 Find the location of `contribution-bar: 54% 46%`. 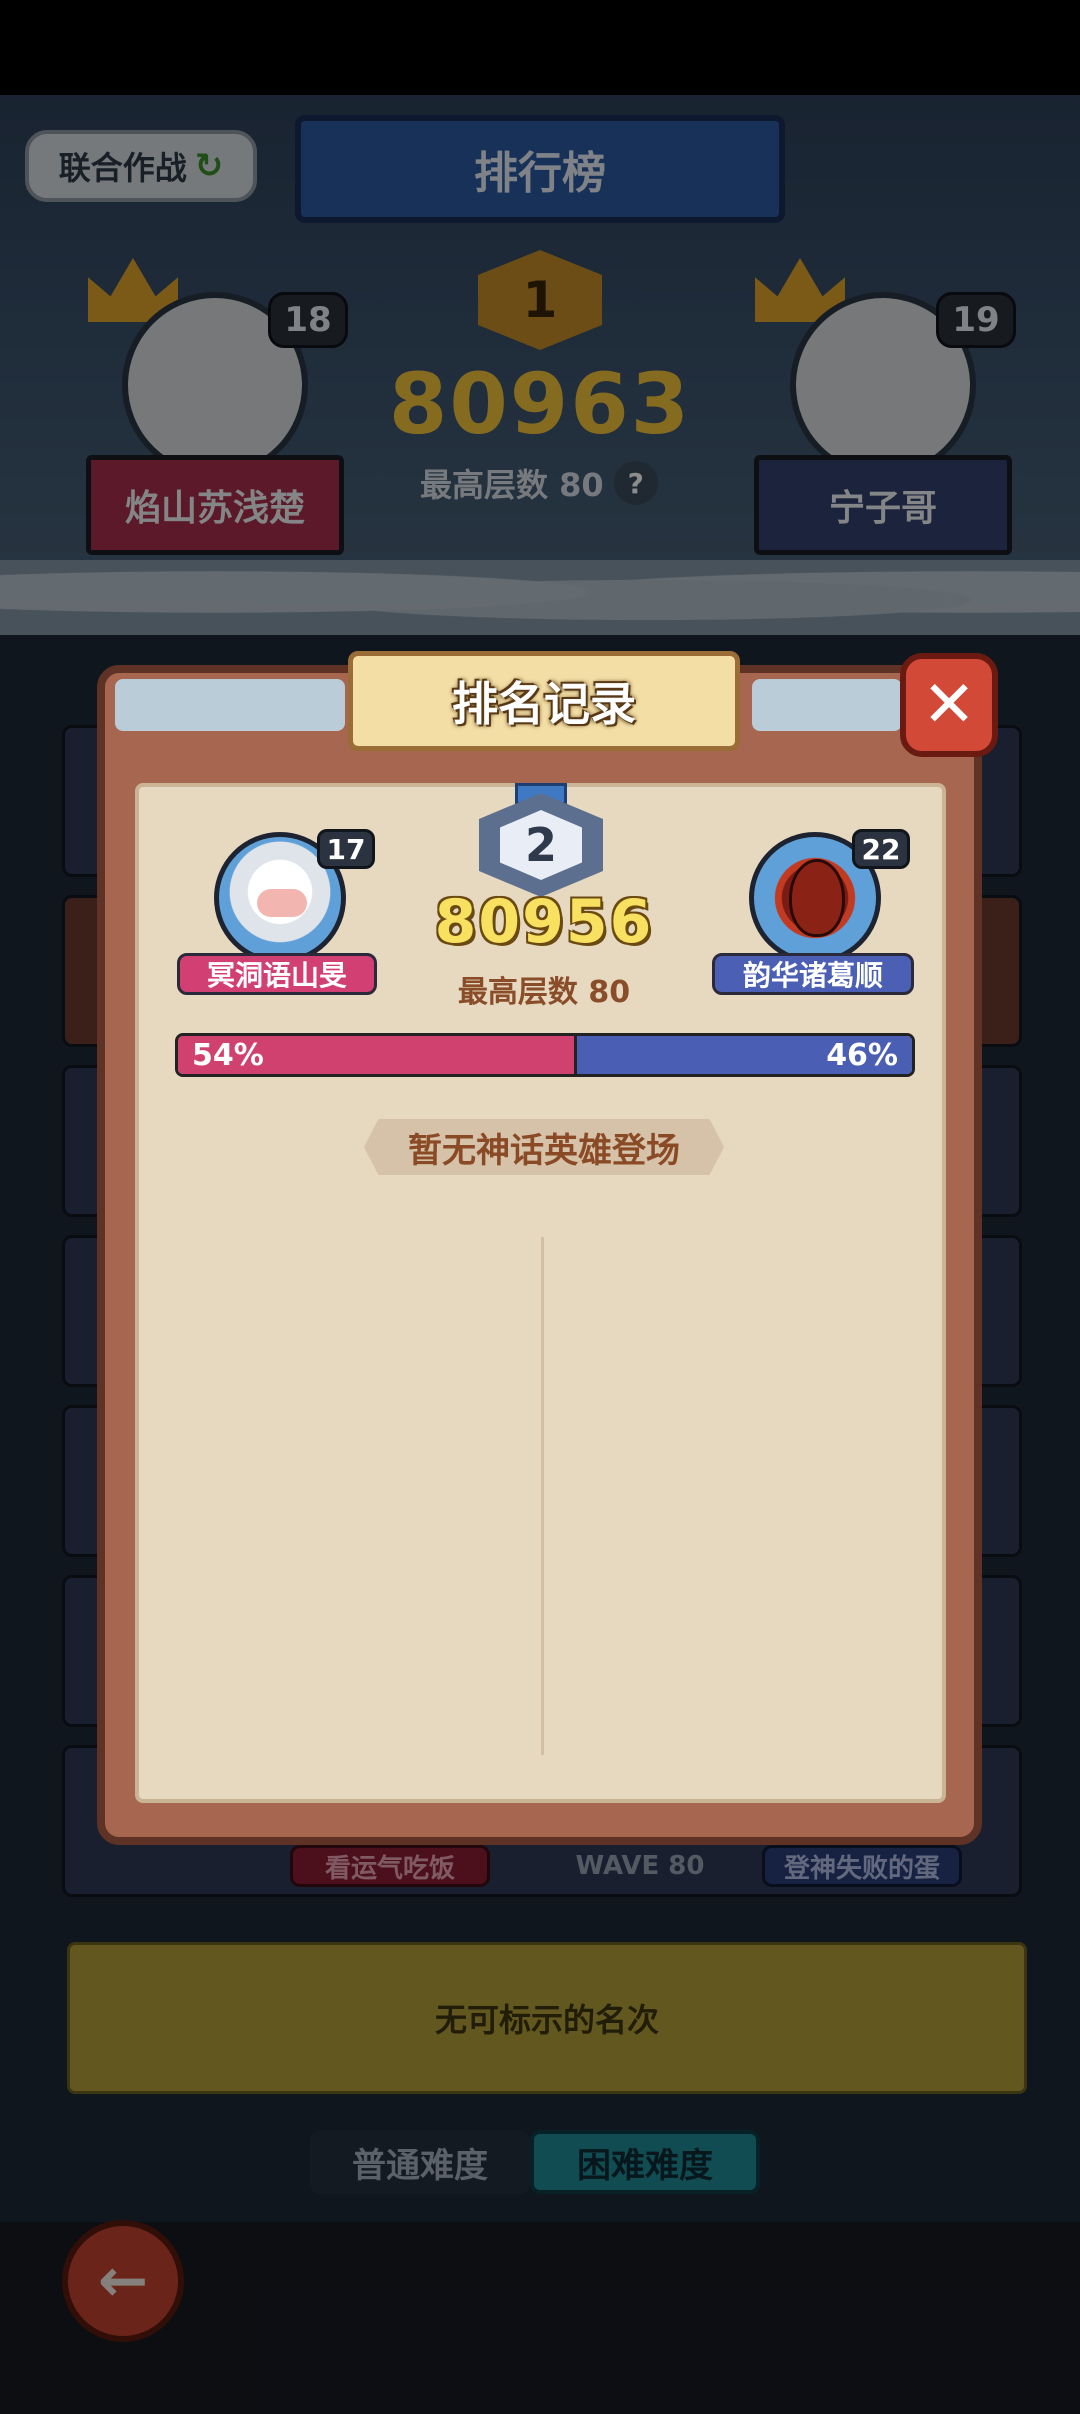

contribution-bar: 54% 46% is located at coordinates (545, 1055).